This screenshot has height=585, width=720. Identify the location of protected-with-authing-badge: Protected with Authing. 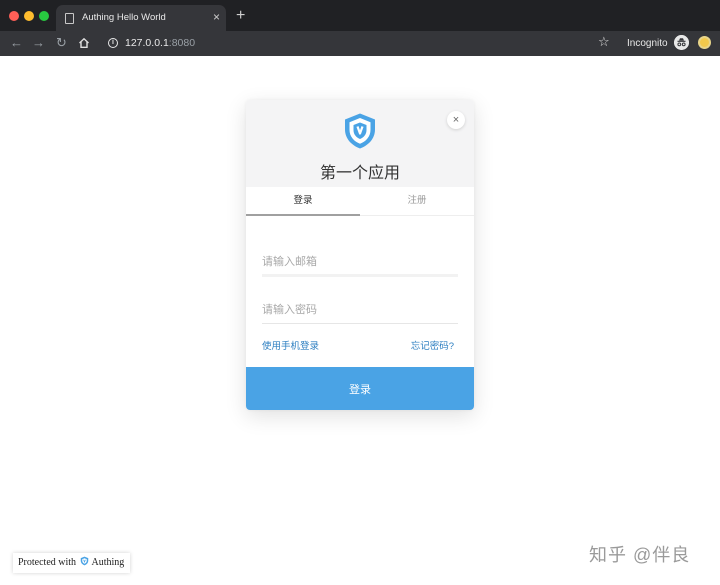
(72, 563).